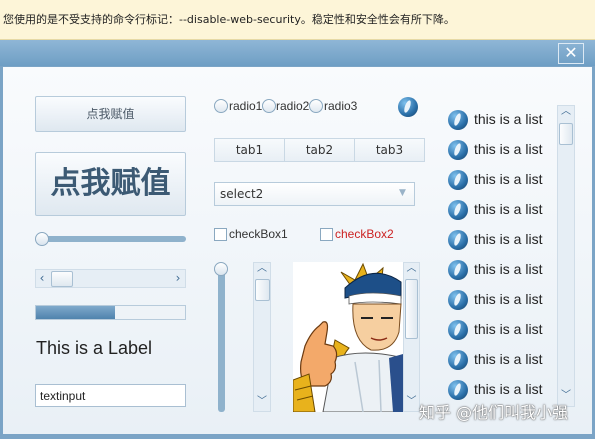 The height and width of the screenshot is (439, 595). Describe the element at coordinates (110, 184) in the screenshot. I see `assign-value-button-large: 点我赋值` at that location.